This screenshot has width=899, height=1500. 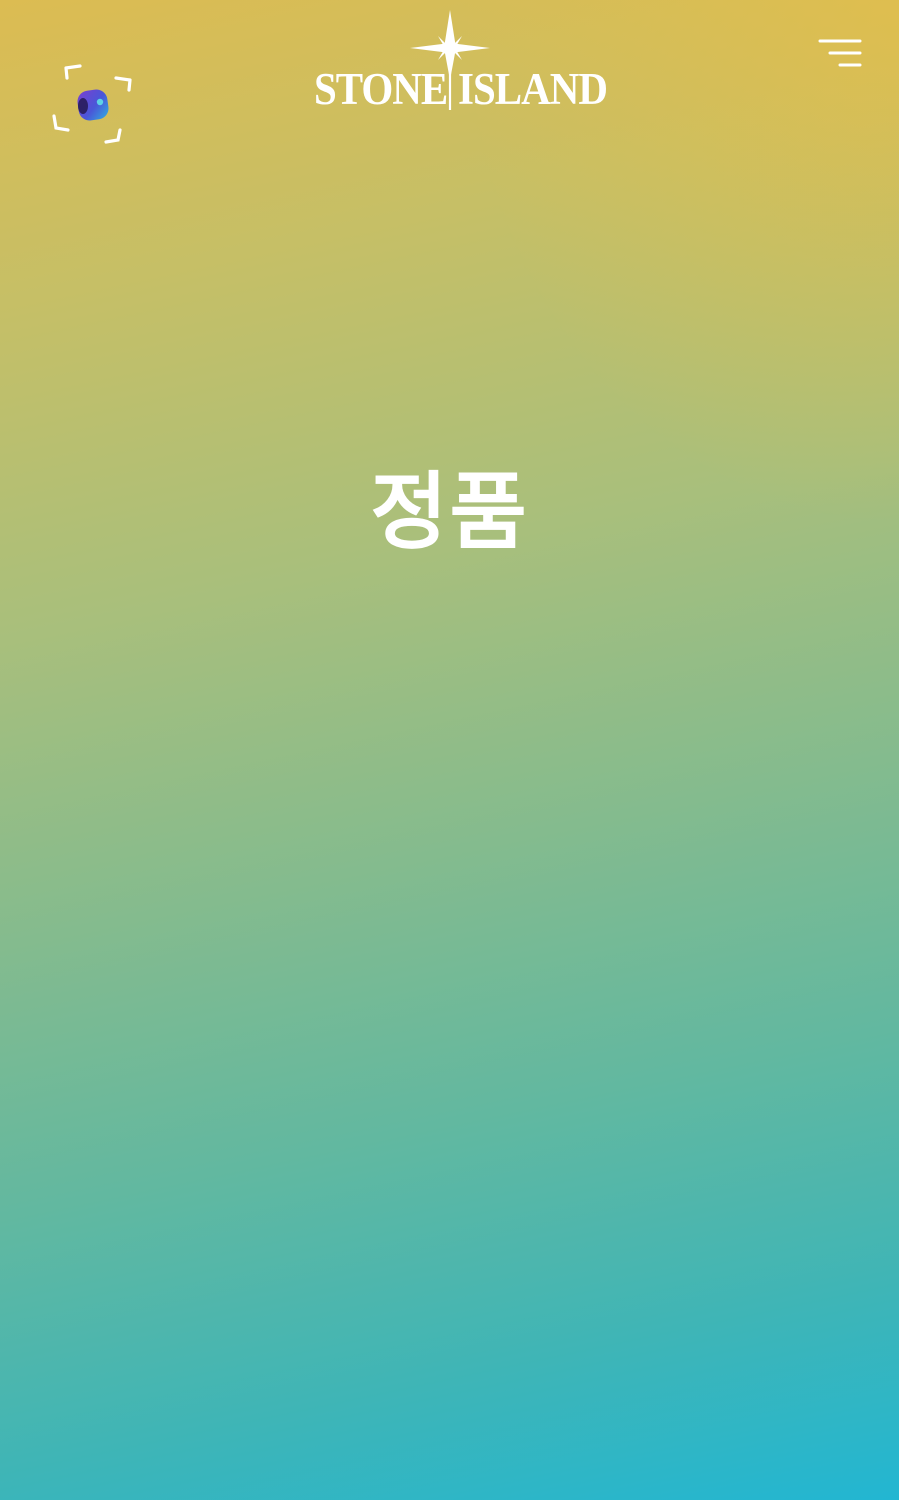 I want to click on brand-name-left: STONE, so click(x=381, y=88).